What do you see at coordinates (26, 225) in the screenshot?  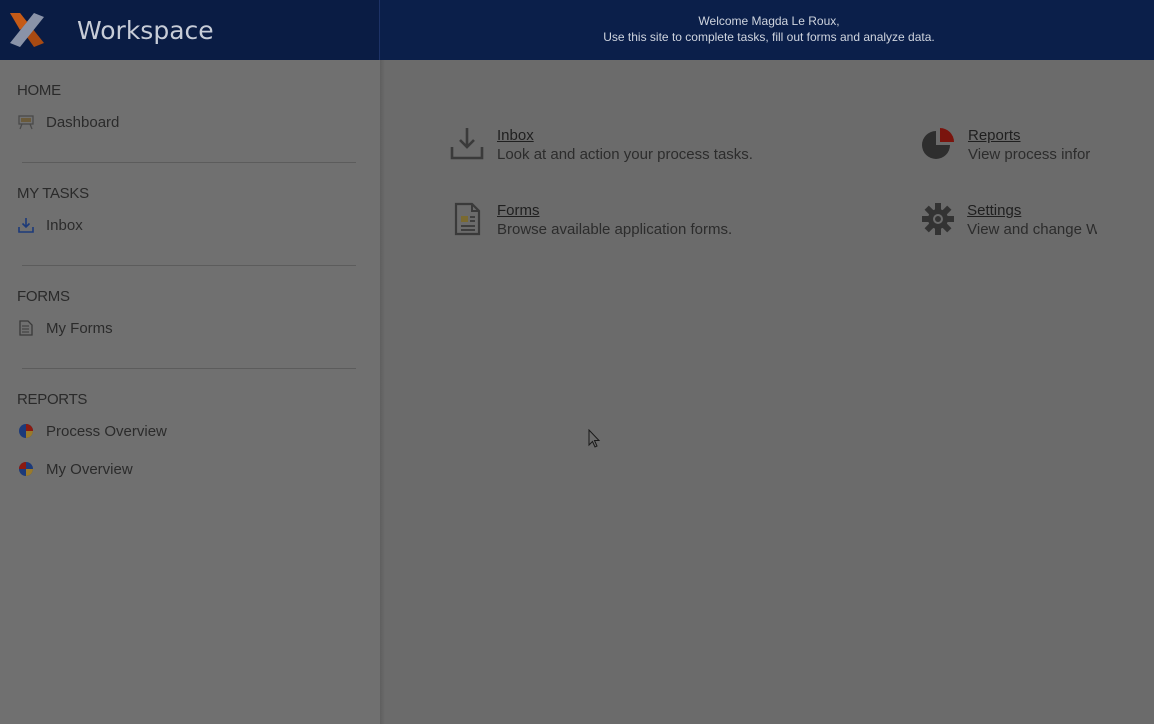 I see `inbox-icon` at bounding box center [26, 225].